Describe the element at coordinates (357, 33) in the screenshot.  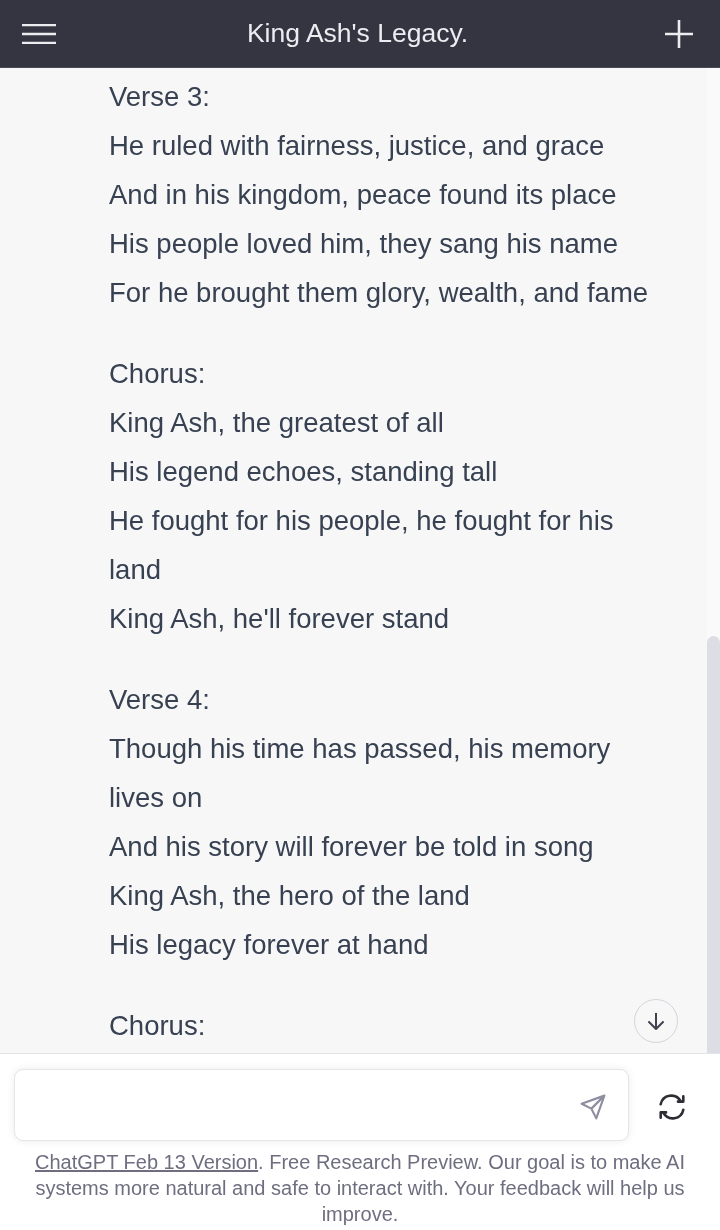
I see `chat-title: King Ash's Legacy.` at that location.